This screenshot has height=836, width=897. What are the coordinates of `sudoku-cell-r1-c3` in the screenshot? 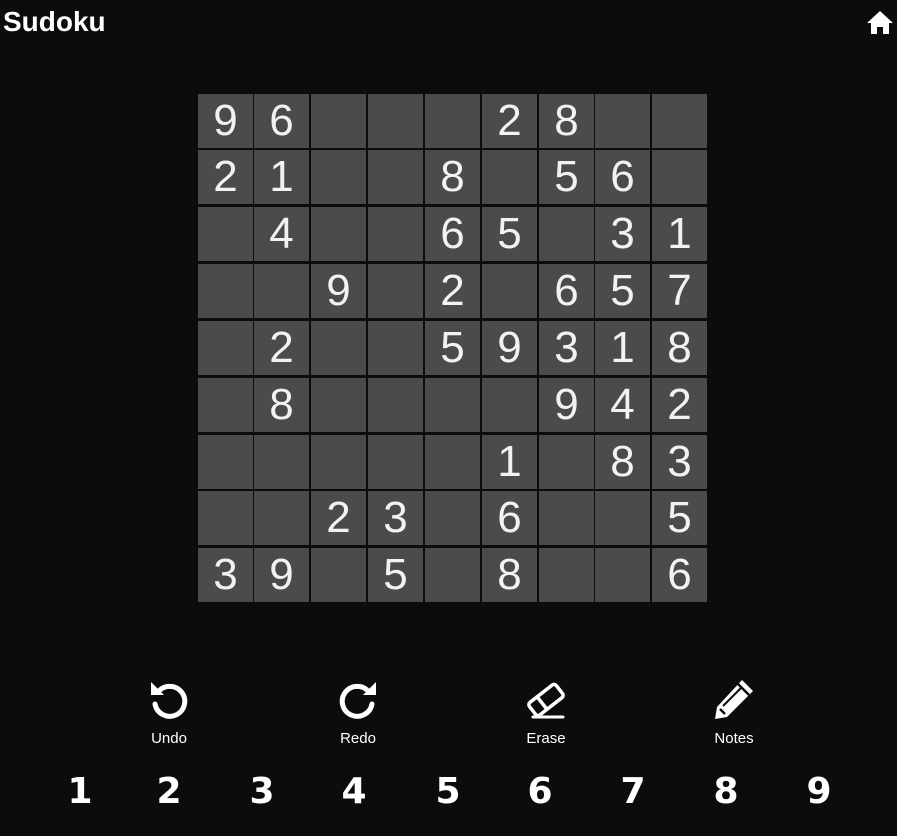 It's located at (338, 121).